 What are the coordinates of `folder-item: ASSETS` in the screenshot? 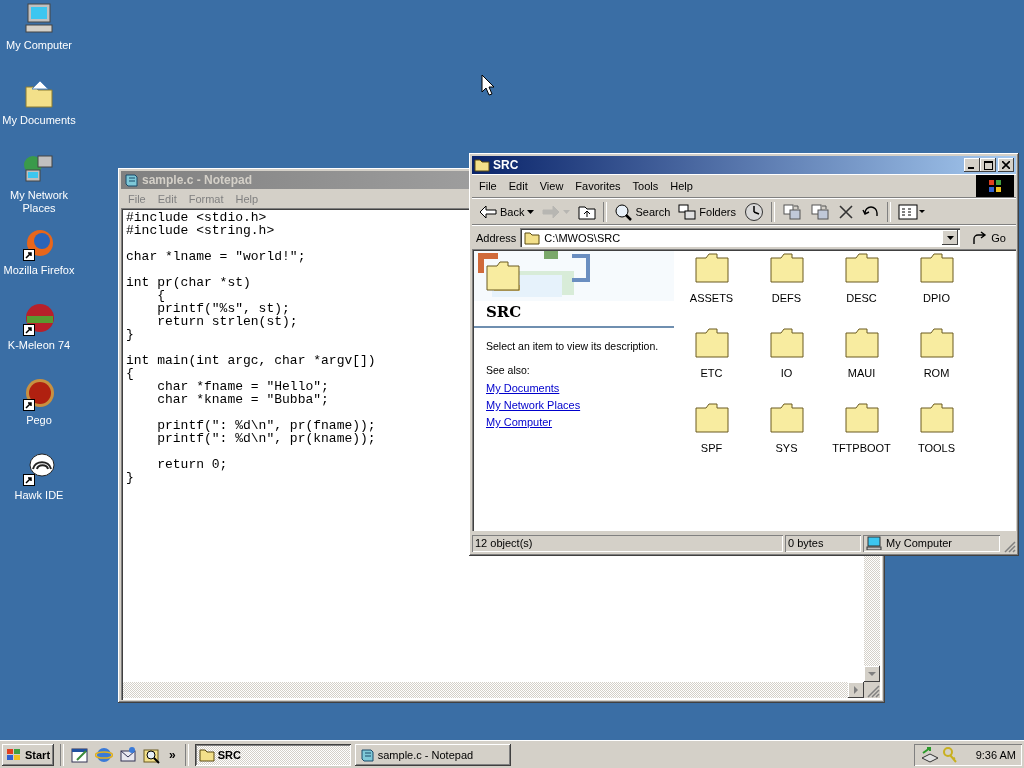 It's located at (711, 290).